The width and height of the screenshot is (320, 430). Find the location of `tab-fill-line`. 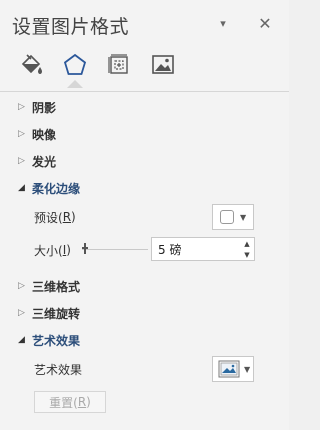

tab-fill-line is located at coordinates (31, 65).